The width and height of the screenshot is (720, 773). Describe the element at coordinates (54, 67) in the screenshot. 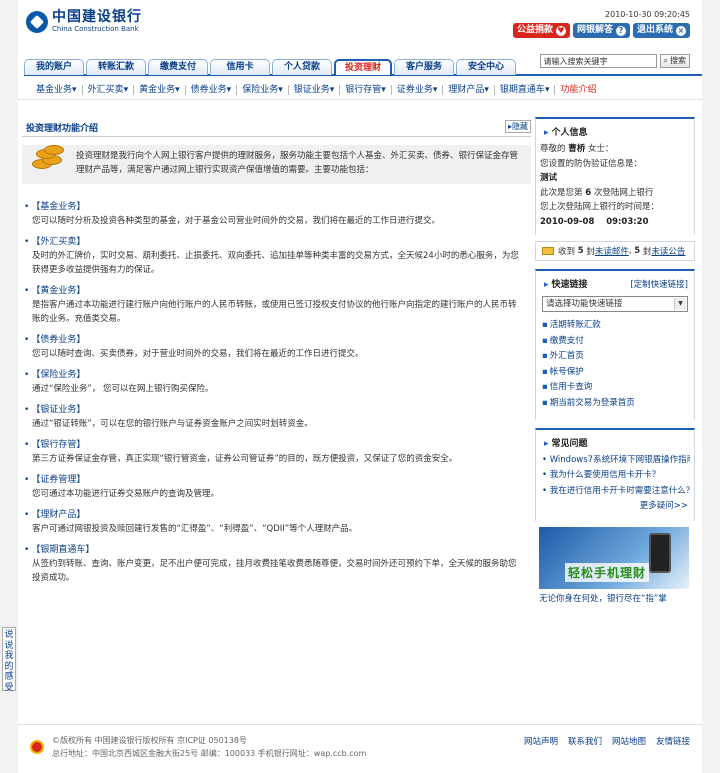

I see `tab-my-account: 我的账户` at that location.